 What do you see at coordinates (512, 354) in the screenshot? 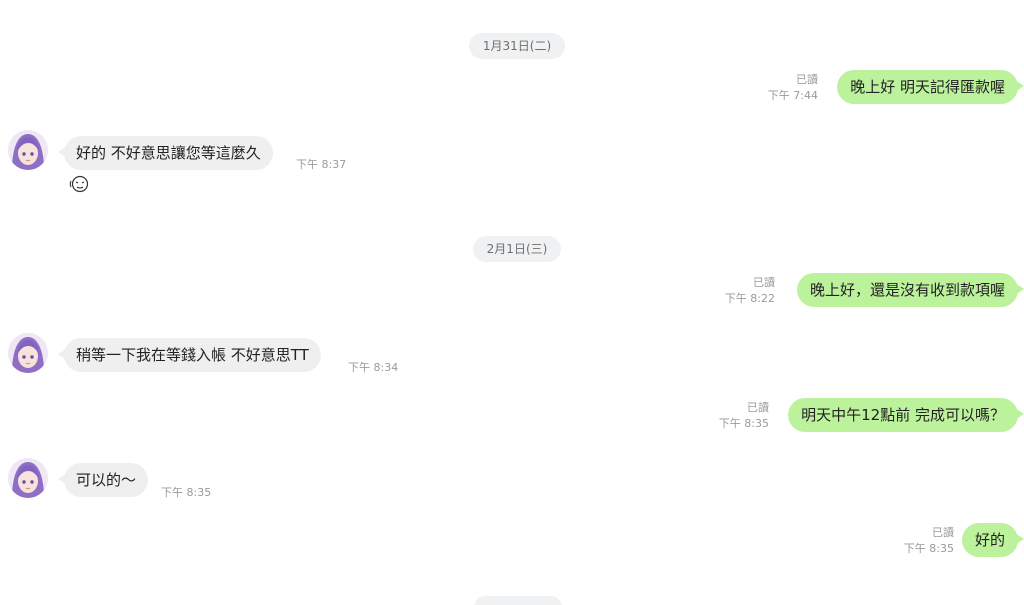
I see `message-row-incoming: 稍等一下我在等錢入帳 不好意思TT 下午 8:34` at bounding box center [512, 354].